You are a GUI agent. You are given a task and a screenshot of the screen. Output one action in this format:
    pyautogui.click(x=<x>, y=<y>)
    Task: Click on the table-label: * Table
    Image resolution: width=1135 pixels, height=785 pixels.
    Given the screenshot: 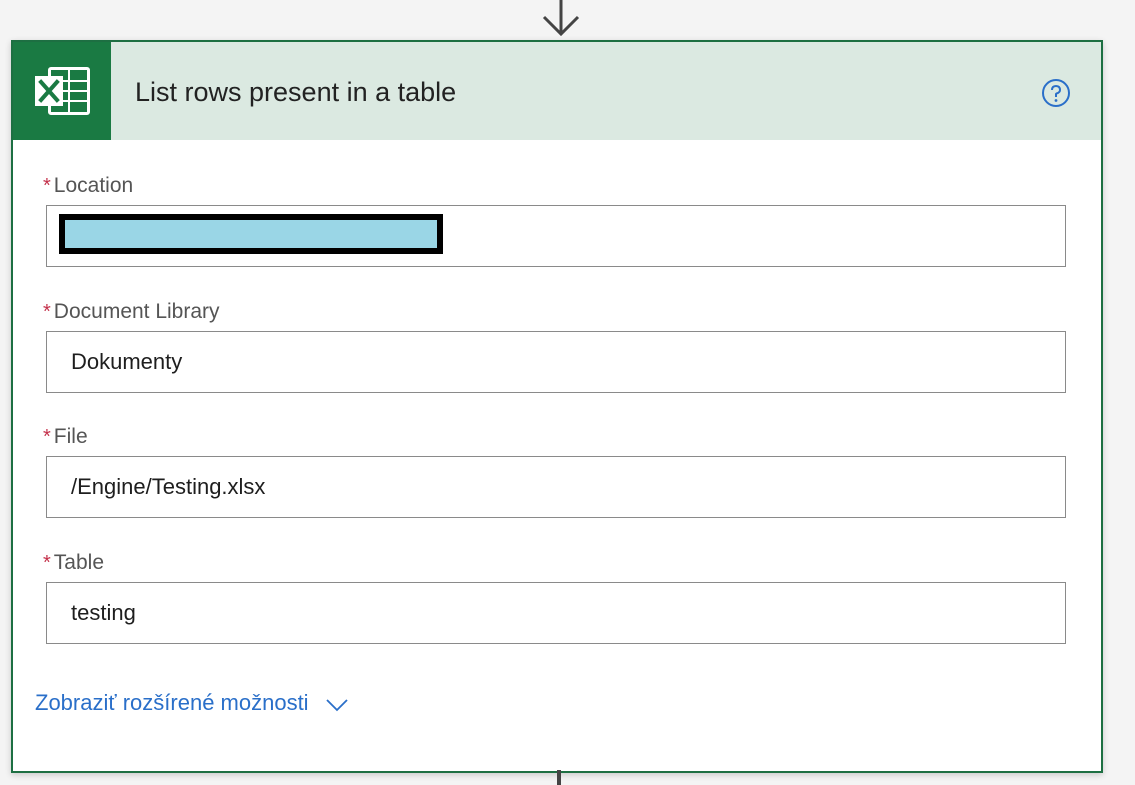 What is the action you would take?
    pyautogui.click(x=73, y=563)
    